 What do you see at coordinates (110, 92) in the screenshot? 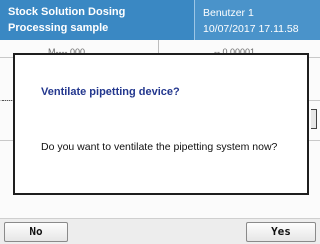
I see `dialog-title: Ventilate pipetting device?` at bounding box center [110, 92].